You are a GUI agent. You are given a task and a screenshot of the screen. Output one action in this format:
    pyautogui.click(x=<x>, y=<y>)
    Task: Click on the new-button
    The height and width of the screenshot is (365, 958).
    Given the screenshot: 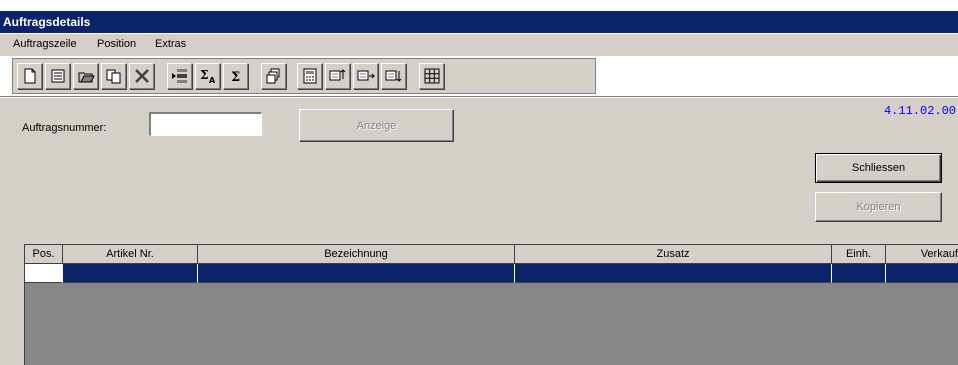 What is the action you would take?
    pyautogui.click(x=29, y=76)
    